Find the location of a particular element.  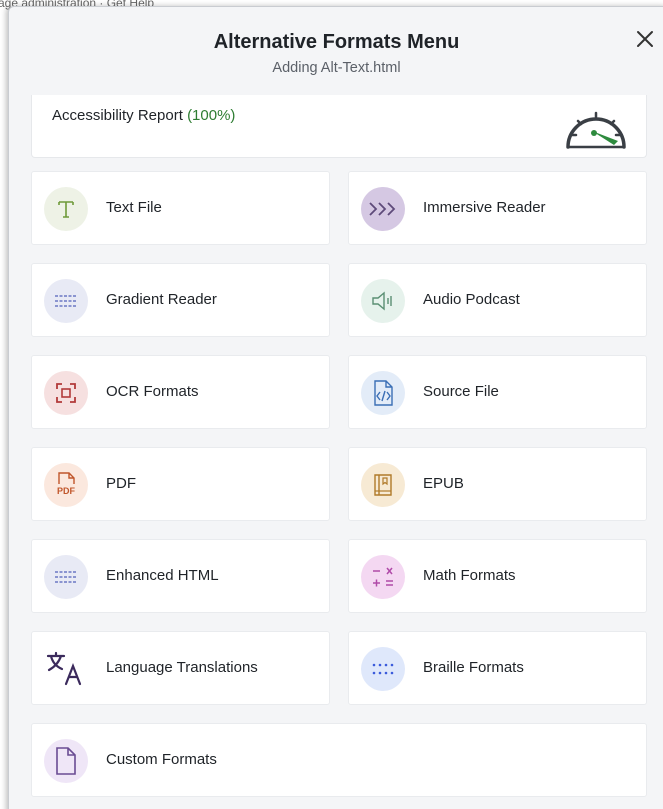

pdf-icon-text: PDF is located at coordinates (66, 491).